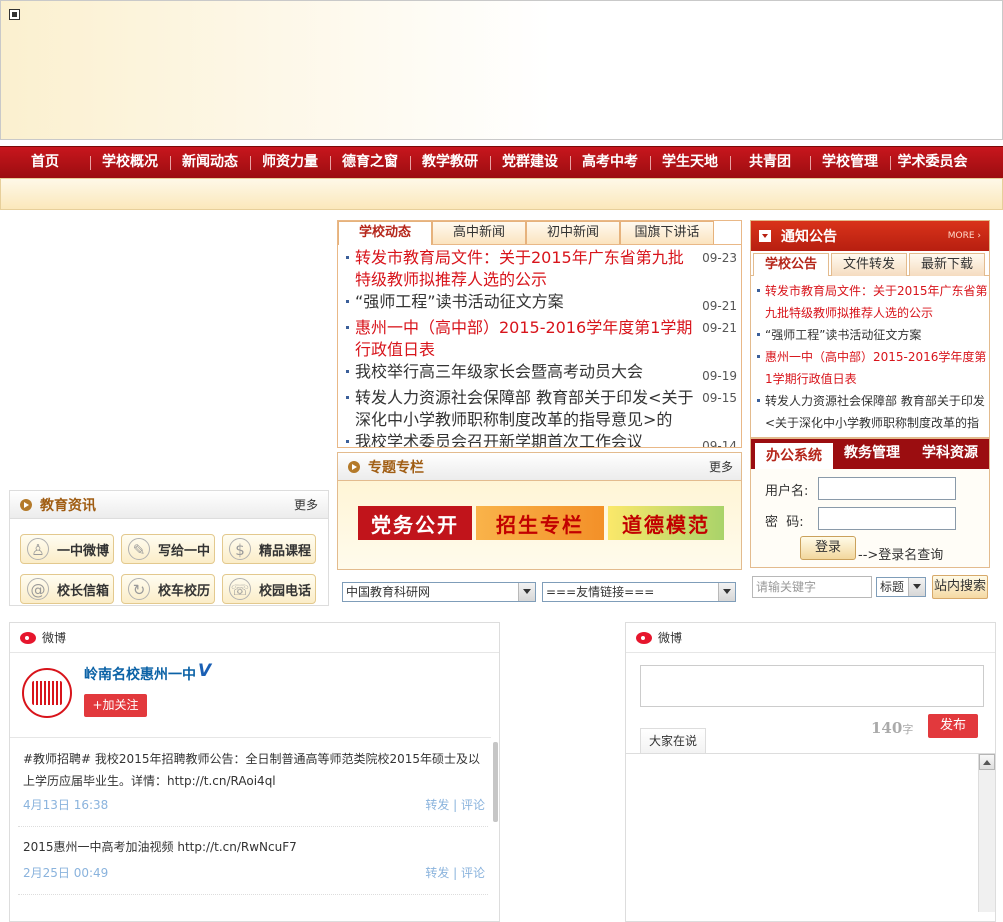 This screenshot has height=922, width=1003. I want to click on edu-info-title: 教育资讯, so click(68, 505).